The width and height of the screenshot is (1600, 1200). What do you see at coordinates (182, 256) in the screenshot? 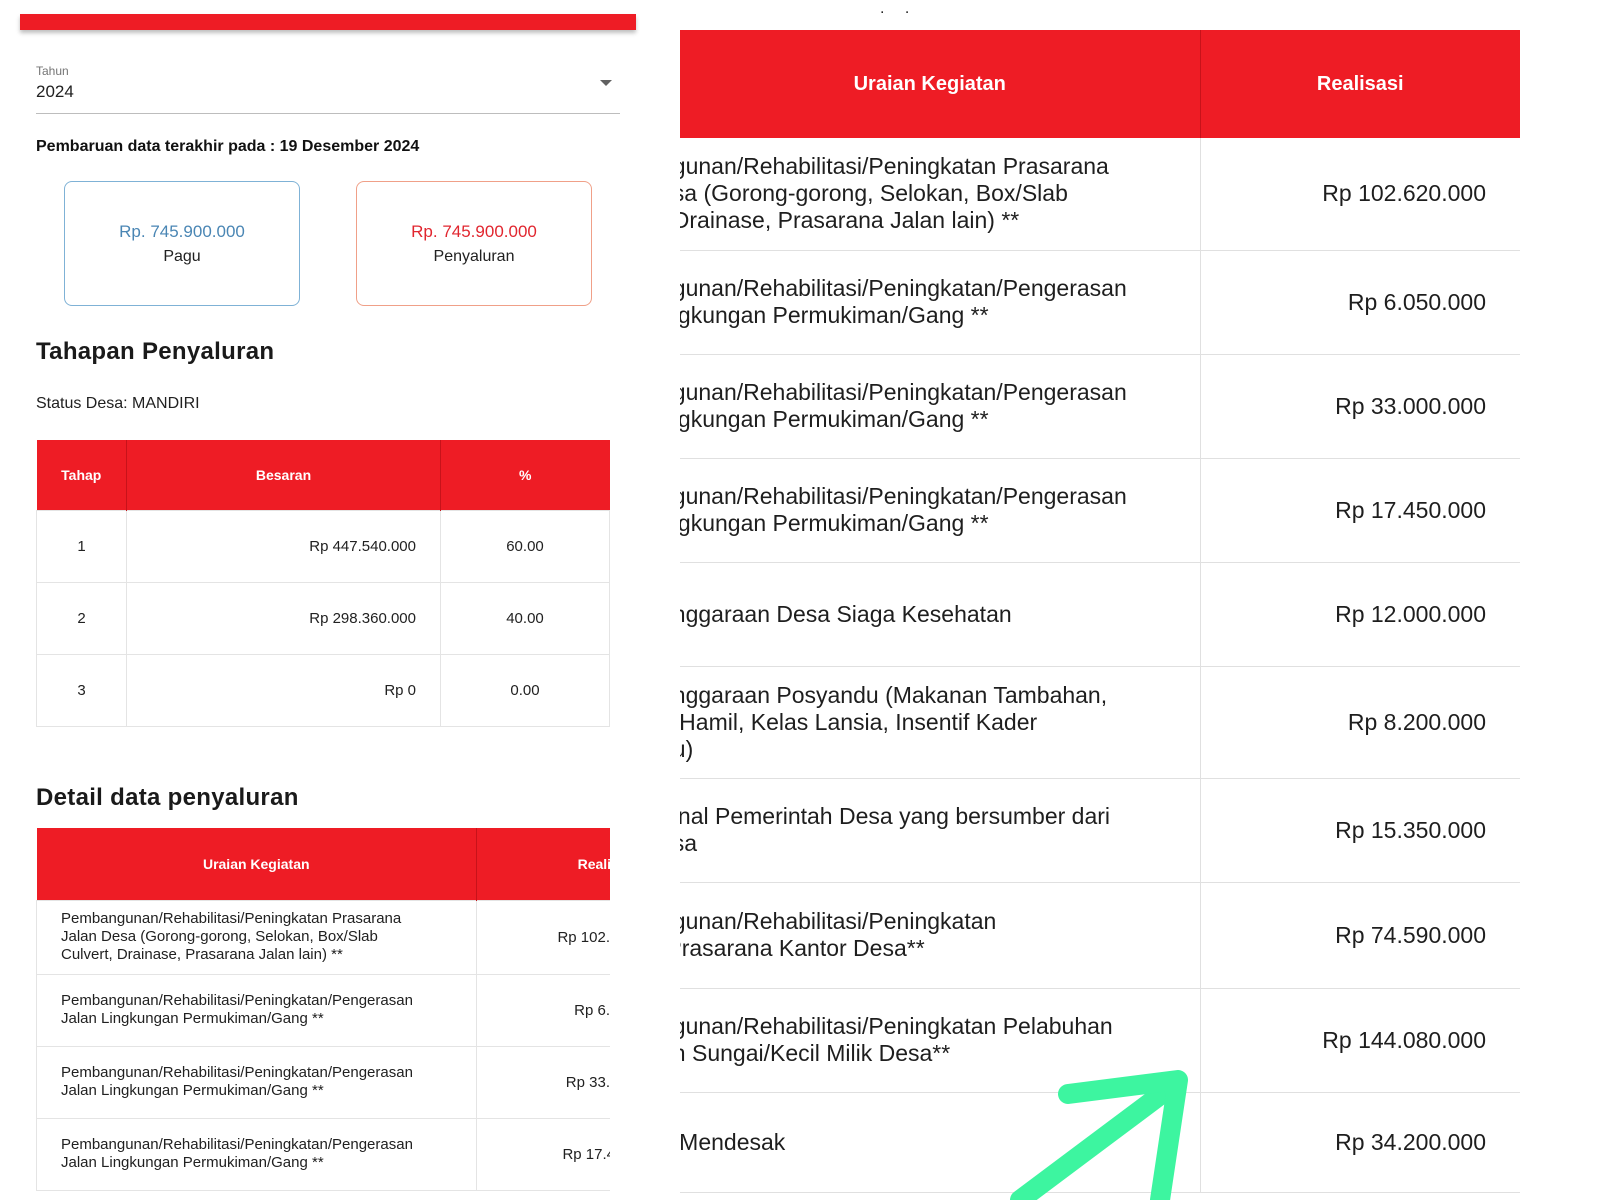
I see `pagu-label: Pagu` at bounding box center [182, 256].